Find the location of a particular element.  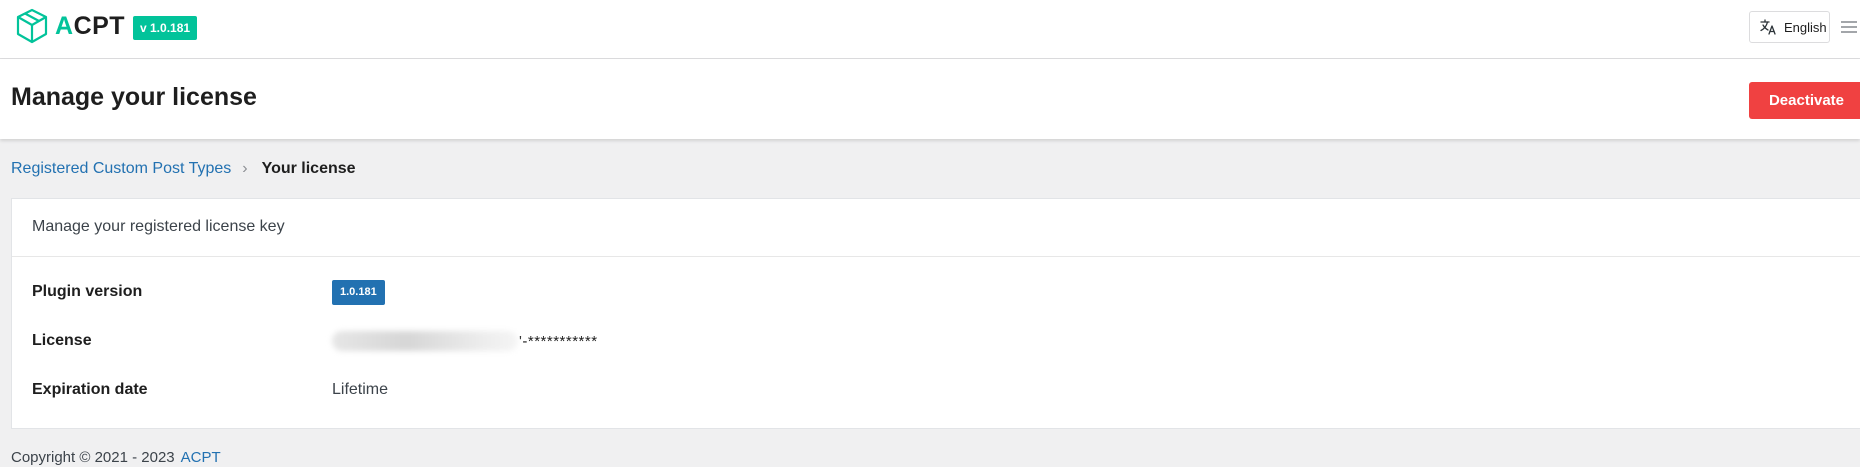

language-label: English is located at coordinates (1805, 27).